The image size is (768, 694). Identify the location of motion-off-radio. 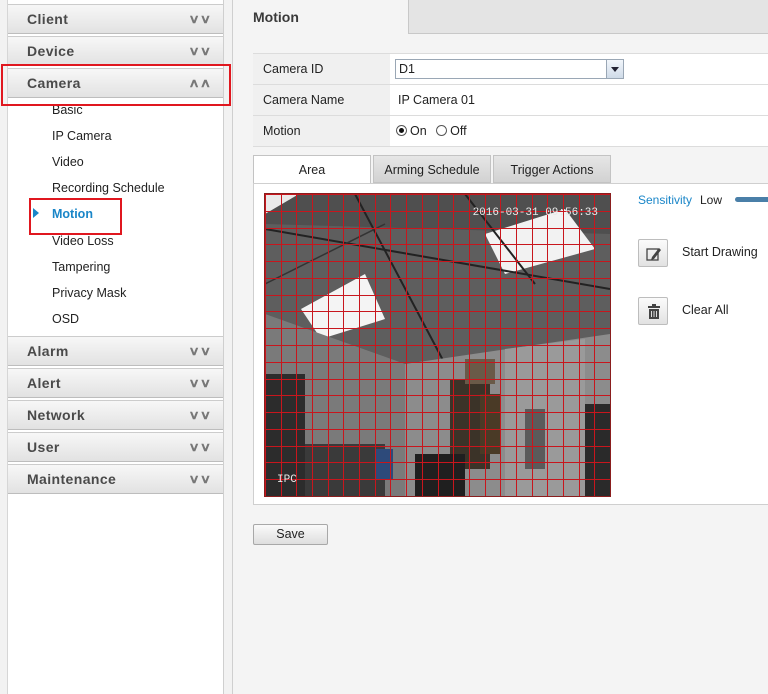
(442, 130).